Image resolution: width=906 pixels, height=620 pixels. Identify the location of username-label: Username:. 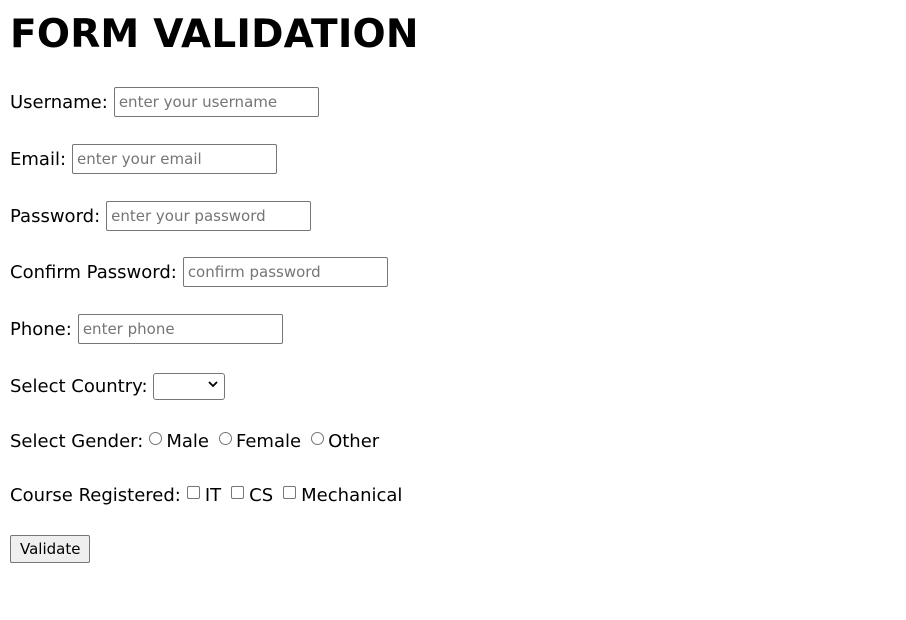
(59, 102).